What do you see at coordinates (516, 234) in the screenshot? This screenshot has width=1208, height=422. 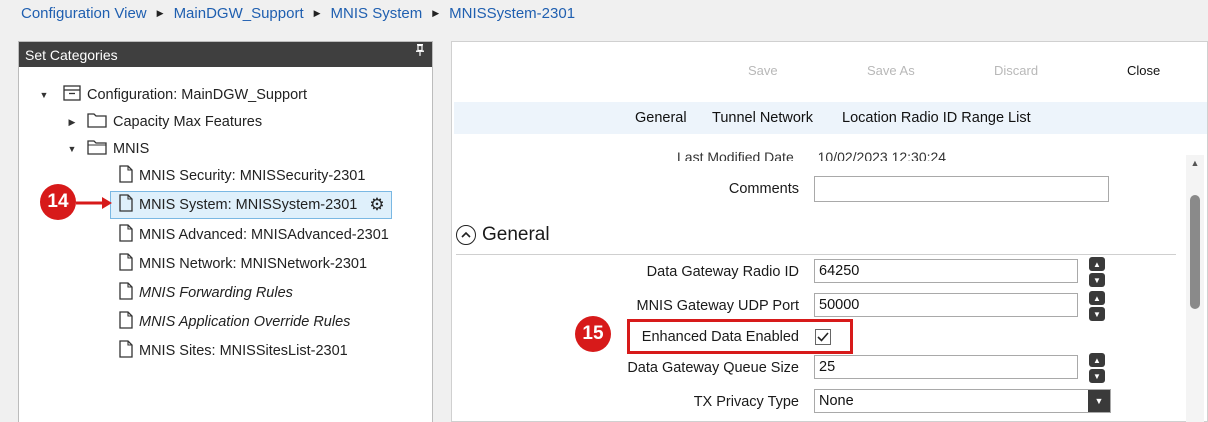 I see `section-title: General` at bounding box center [516, 234].